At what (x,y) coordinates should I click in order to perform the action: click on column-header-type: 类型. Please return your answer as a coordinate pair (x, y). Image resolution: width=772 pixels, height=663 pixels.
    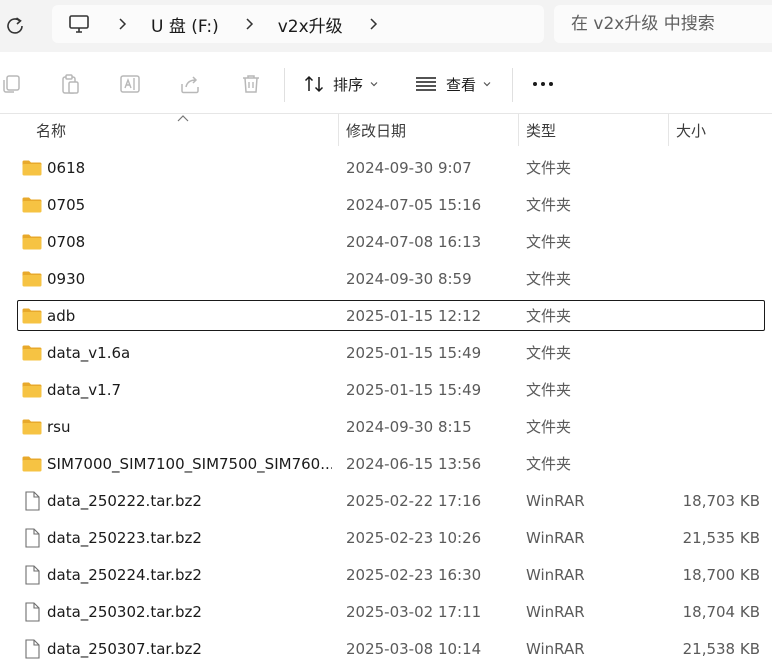
    Looking at the image, I should click on (593, 130).